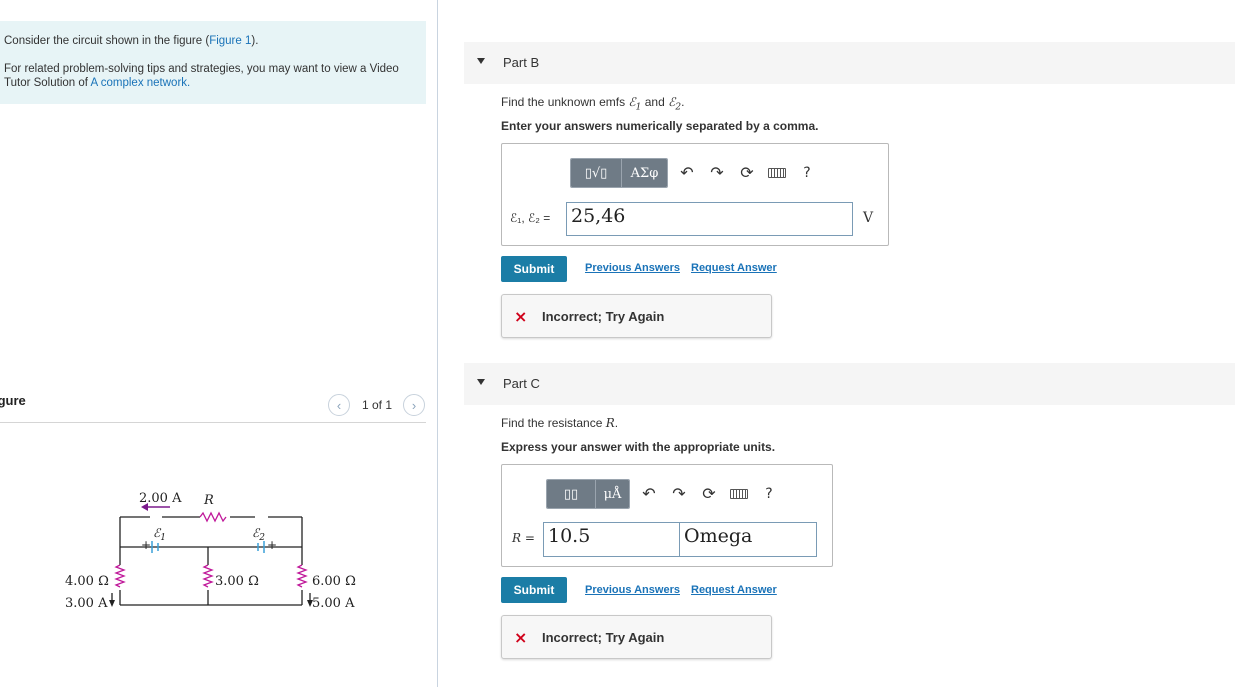  I want to click on figure-pager: ‹ 1 of 1 ›, so click(377, 405).